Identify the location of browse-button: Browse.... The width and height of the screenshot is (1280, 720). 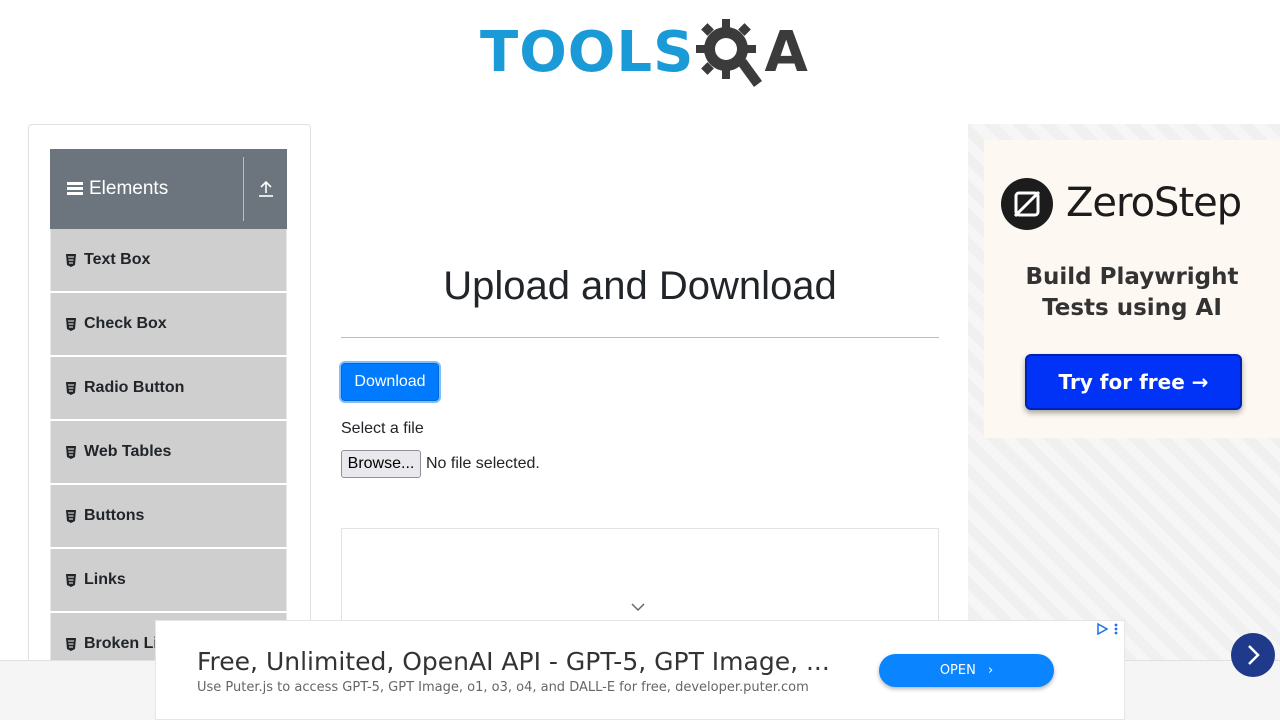
(381, 464).